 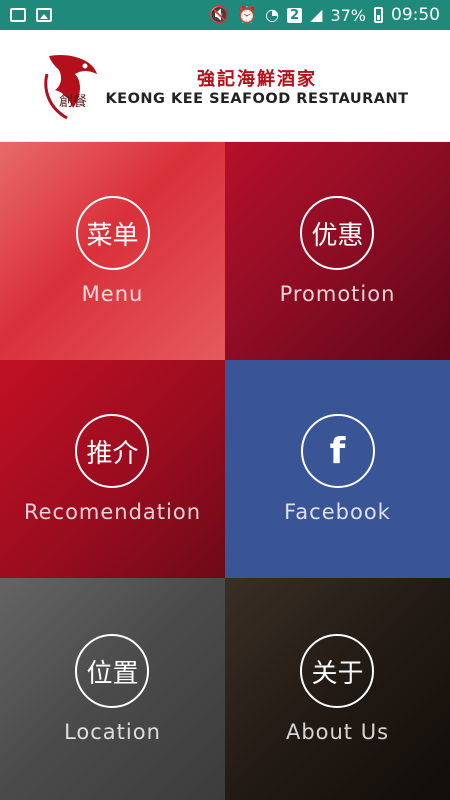 I want to click on notification-icons, so click(x=31, y=15).